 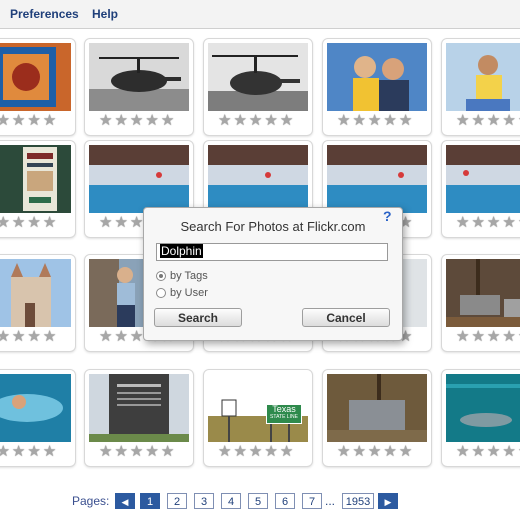 I want to click on next-page-button: ▶, so click(x=388, y=501).